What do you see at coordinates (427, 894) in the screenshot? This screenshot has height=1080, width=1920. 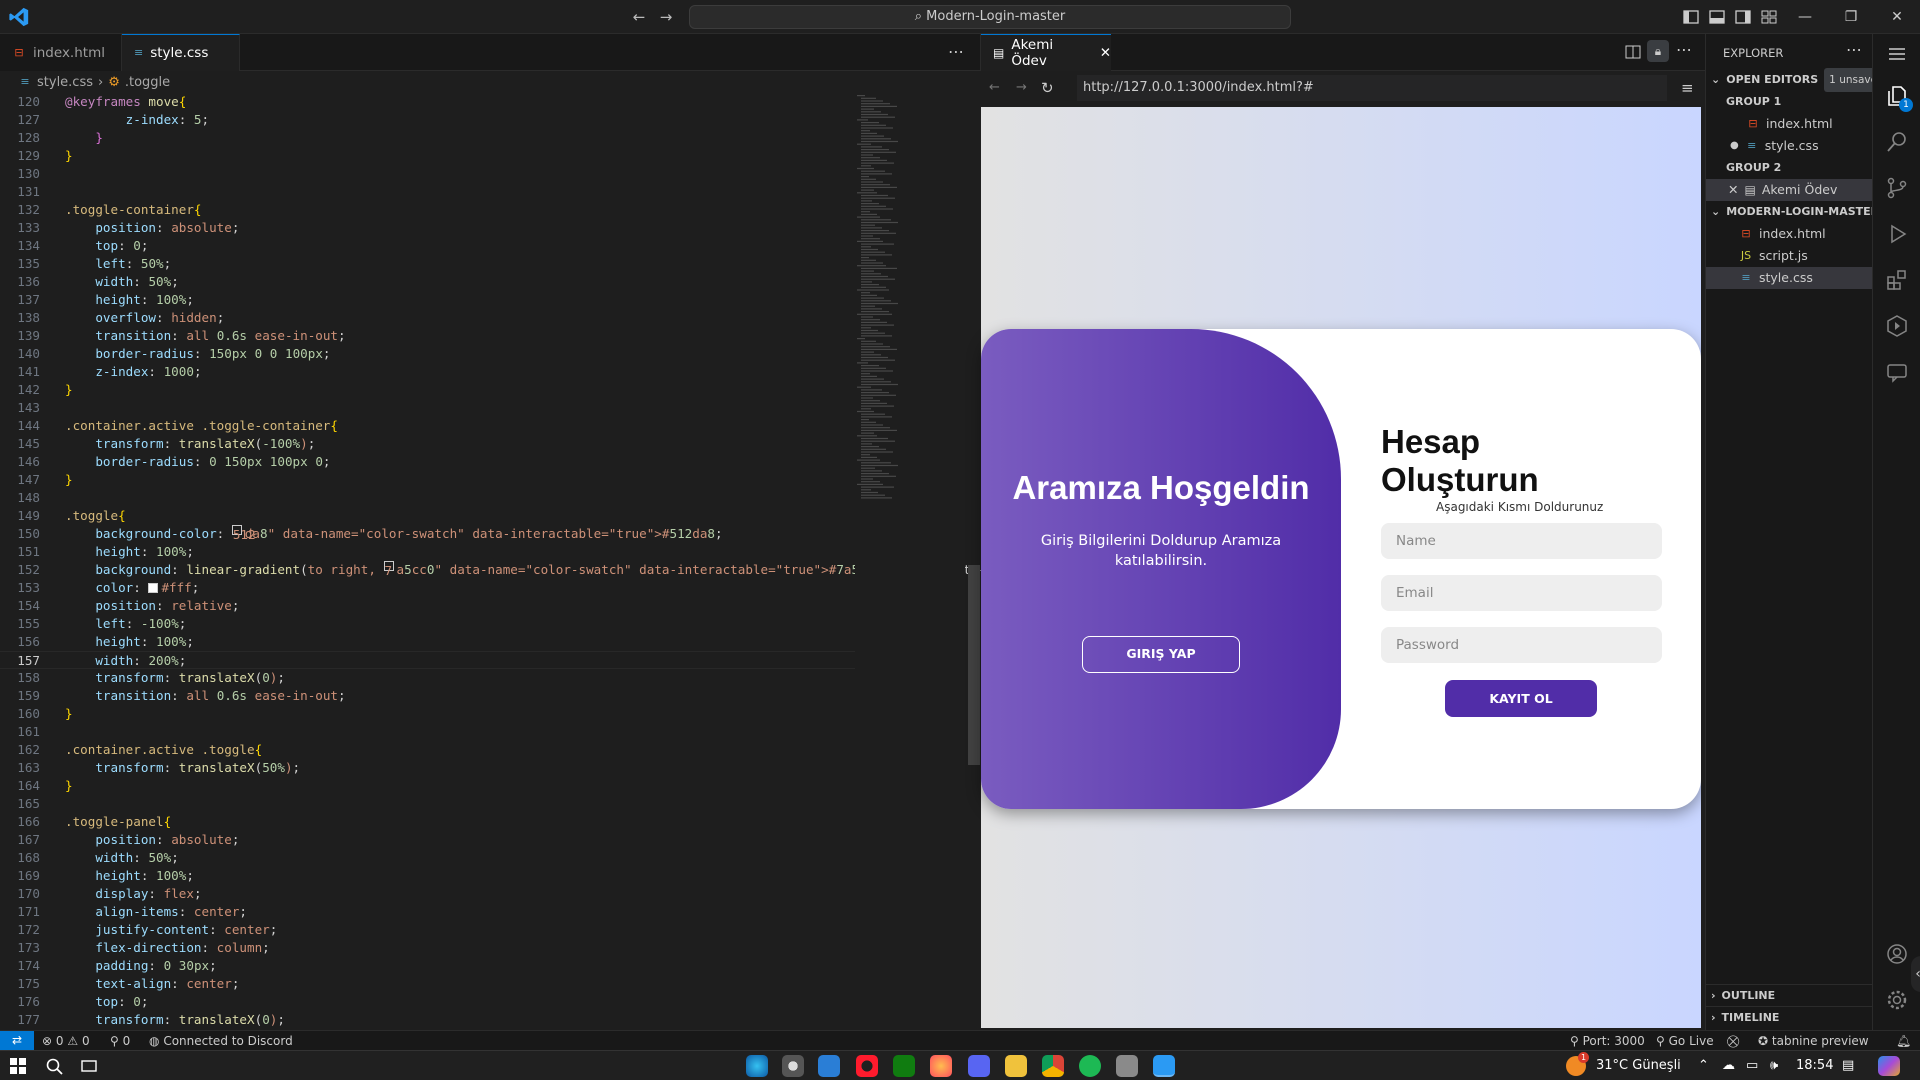 I see `code-line: 170 display: flex;` at bounding box center [427, 894].